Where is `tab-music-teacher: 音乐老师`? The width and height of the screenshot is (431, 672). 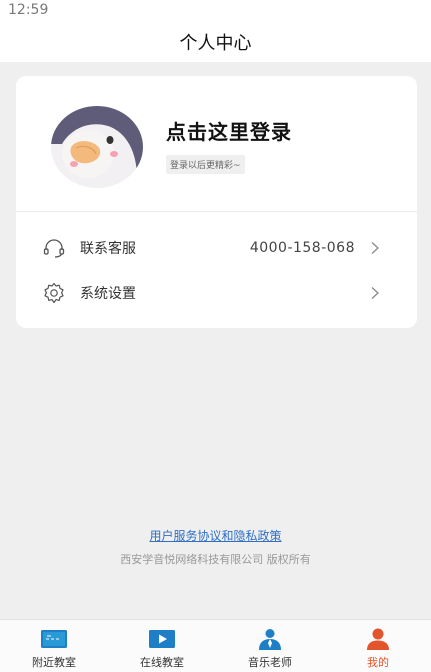 tab-music-teacher: 音乐老师 is located at coordinates (270, 646).